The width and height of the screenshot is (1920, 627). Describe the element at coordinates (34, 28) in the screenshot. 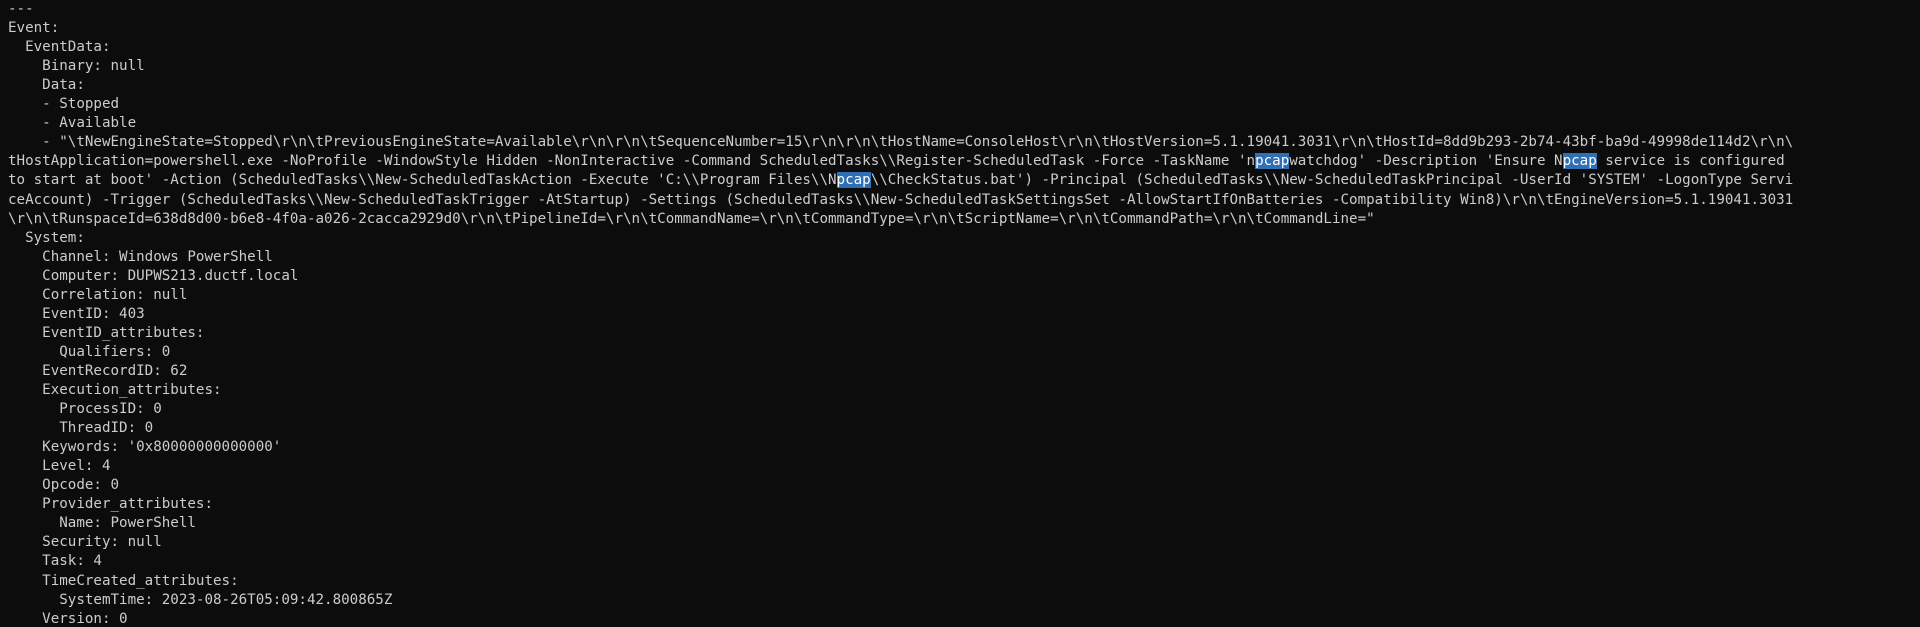

I see `terminal-line: Event:` at that location.